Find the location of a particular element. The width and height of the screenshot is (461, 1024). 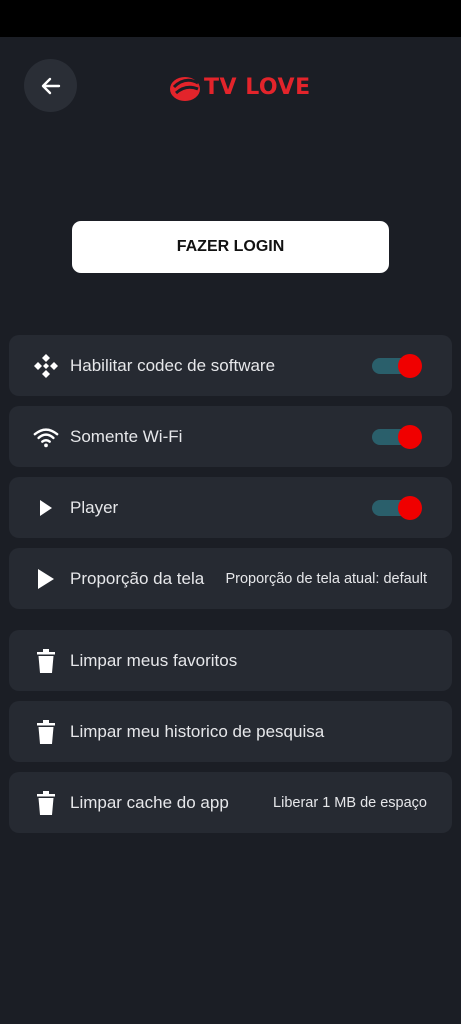

setting-value: Proporção de tela atual: default is located at coordinates (326, 578).